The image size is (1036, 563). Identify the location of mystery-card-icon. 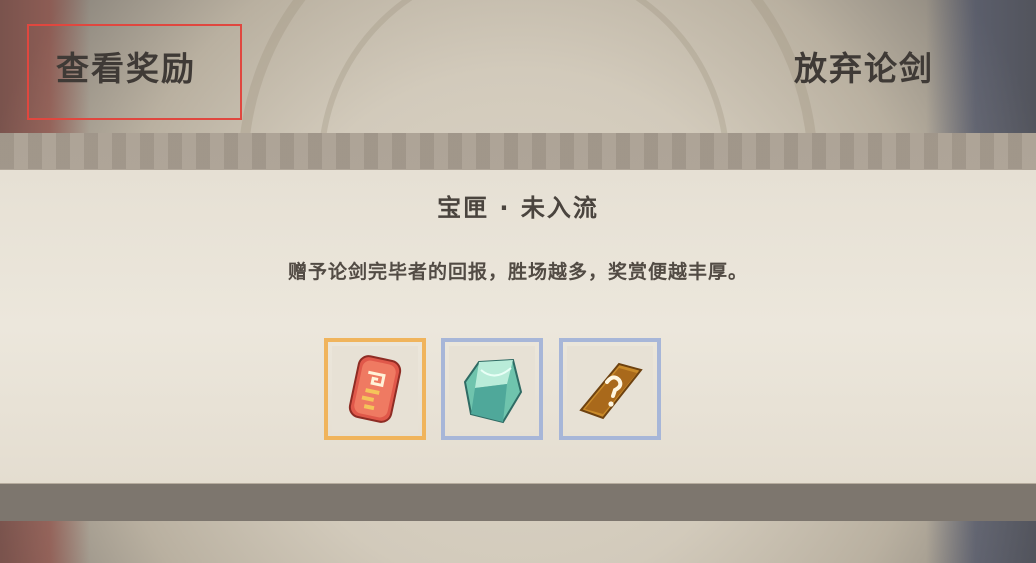
(611, 391).